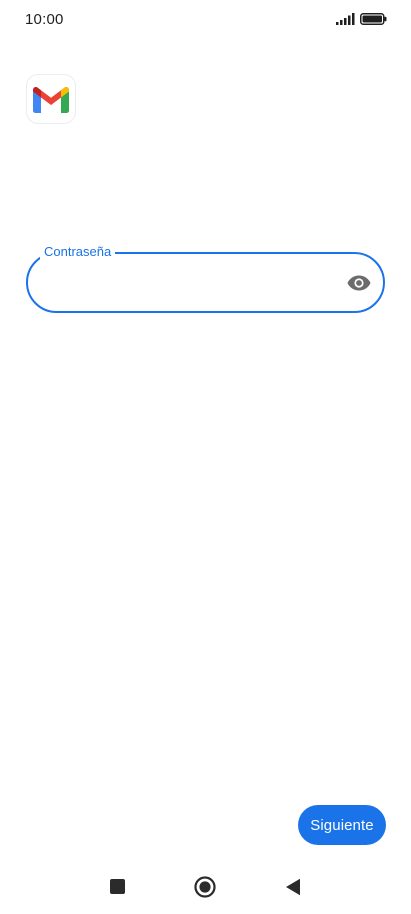  I want to click on password-input, so click(193, 284).